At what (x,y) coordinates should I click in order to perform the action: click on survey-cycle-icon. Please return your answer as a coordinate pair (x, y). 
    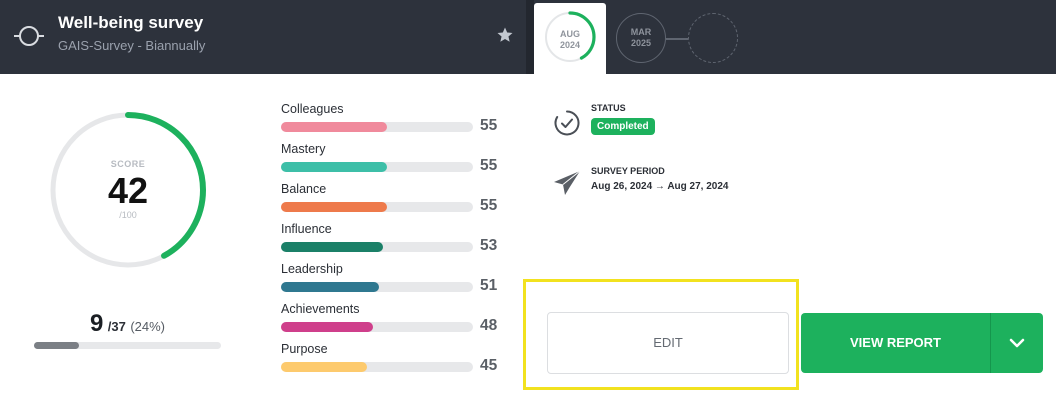
    Looking at the image, I should click on (29, 36).